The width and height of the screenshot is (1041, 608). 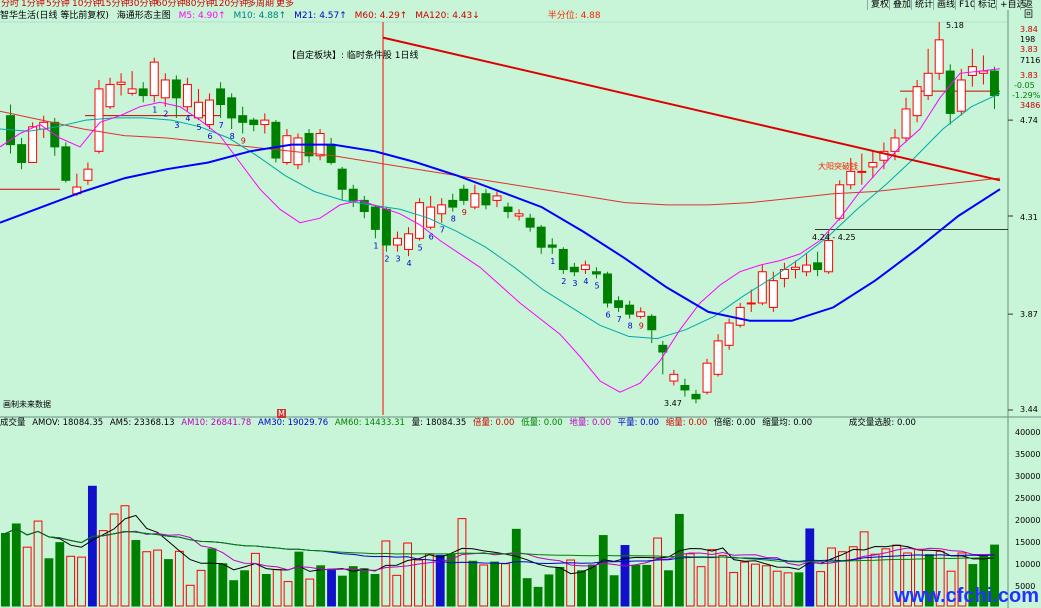 What do you see at coordinates (1028, 454) in the screenshot?
I see `volume-tick-label: 35000` at bounding box center [1028, 454].